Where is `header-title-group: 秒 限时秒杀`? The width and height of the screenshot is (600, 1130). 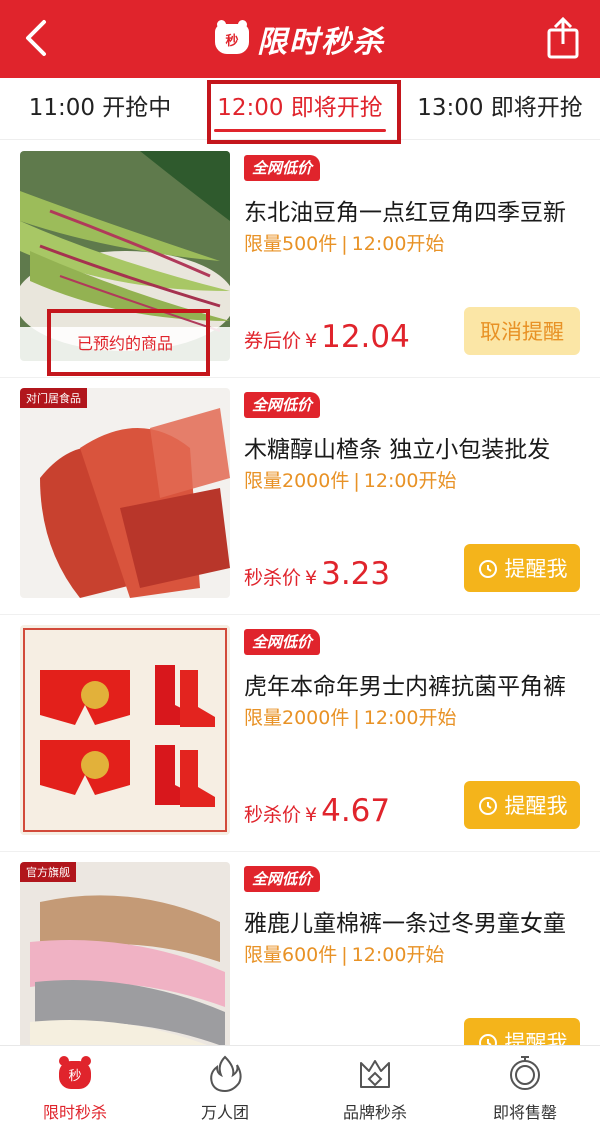 header-title-group: 秒 限时秒杀 is located at coordinates (300, 39).